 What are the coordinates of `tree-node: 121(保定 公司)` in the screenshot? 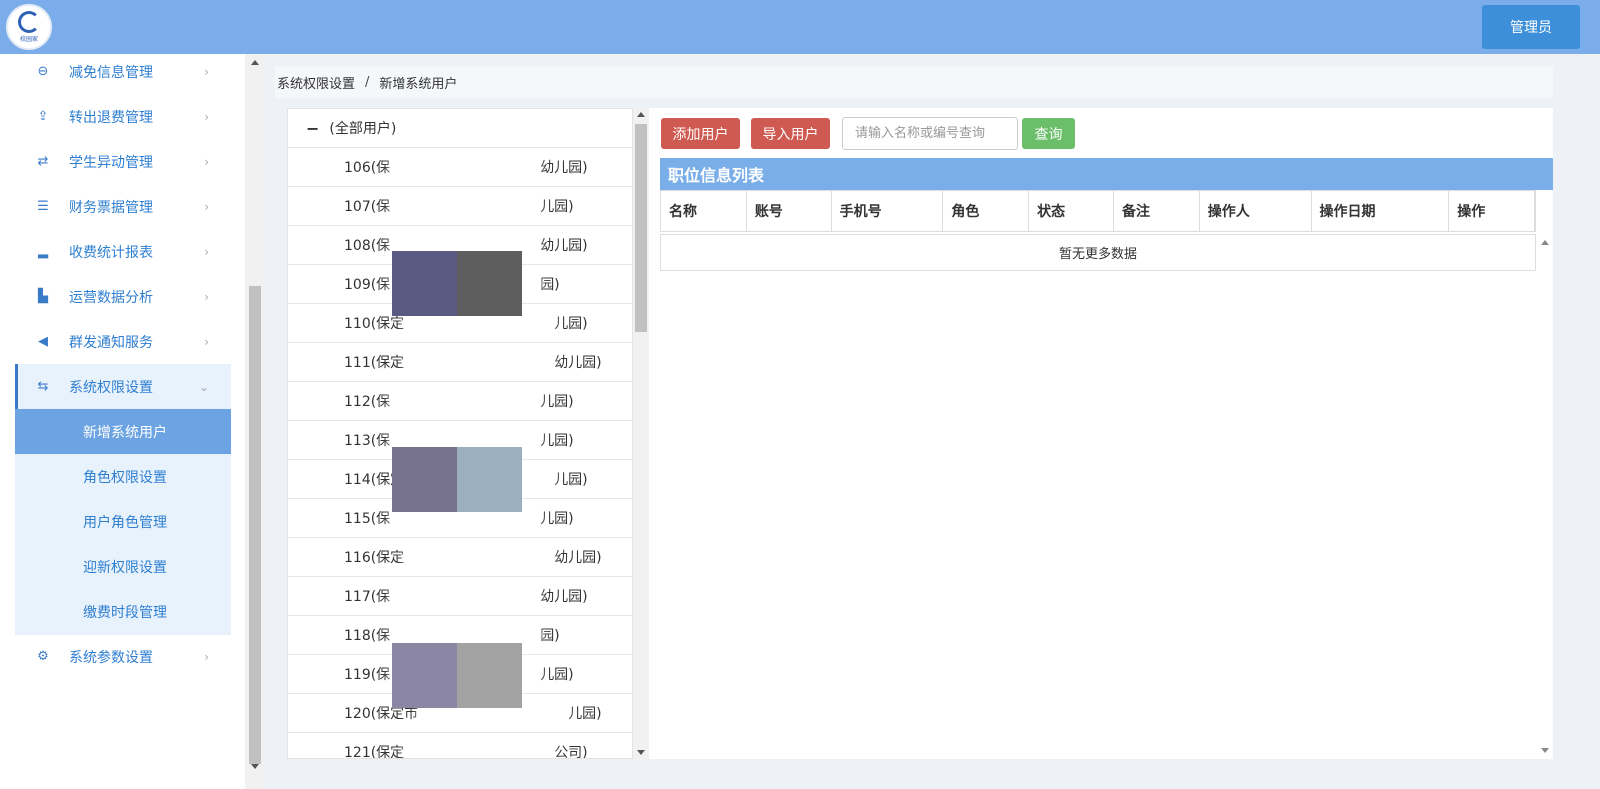 It's located at (460, 746).